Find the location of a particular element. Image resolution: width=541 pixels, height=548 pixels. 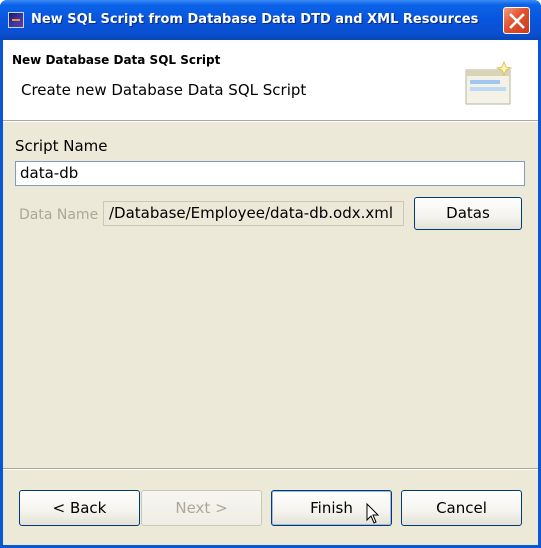

script-name-input: data-db is located at coordinates (270, 173).